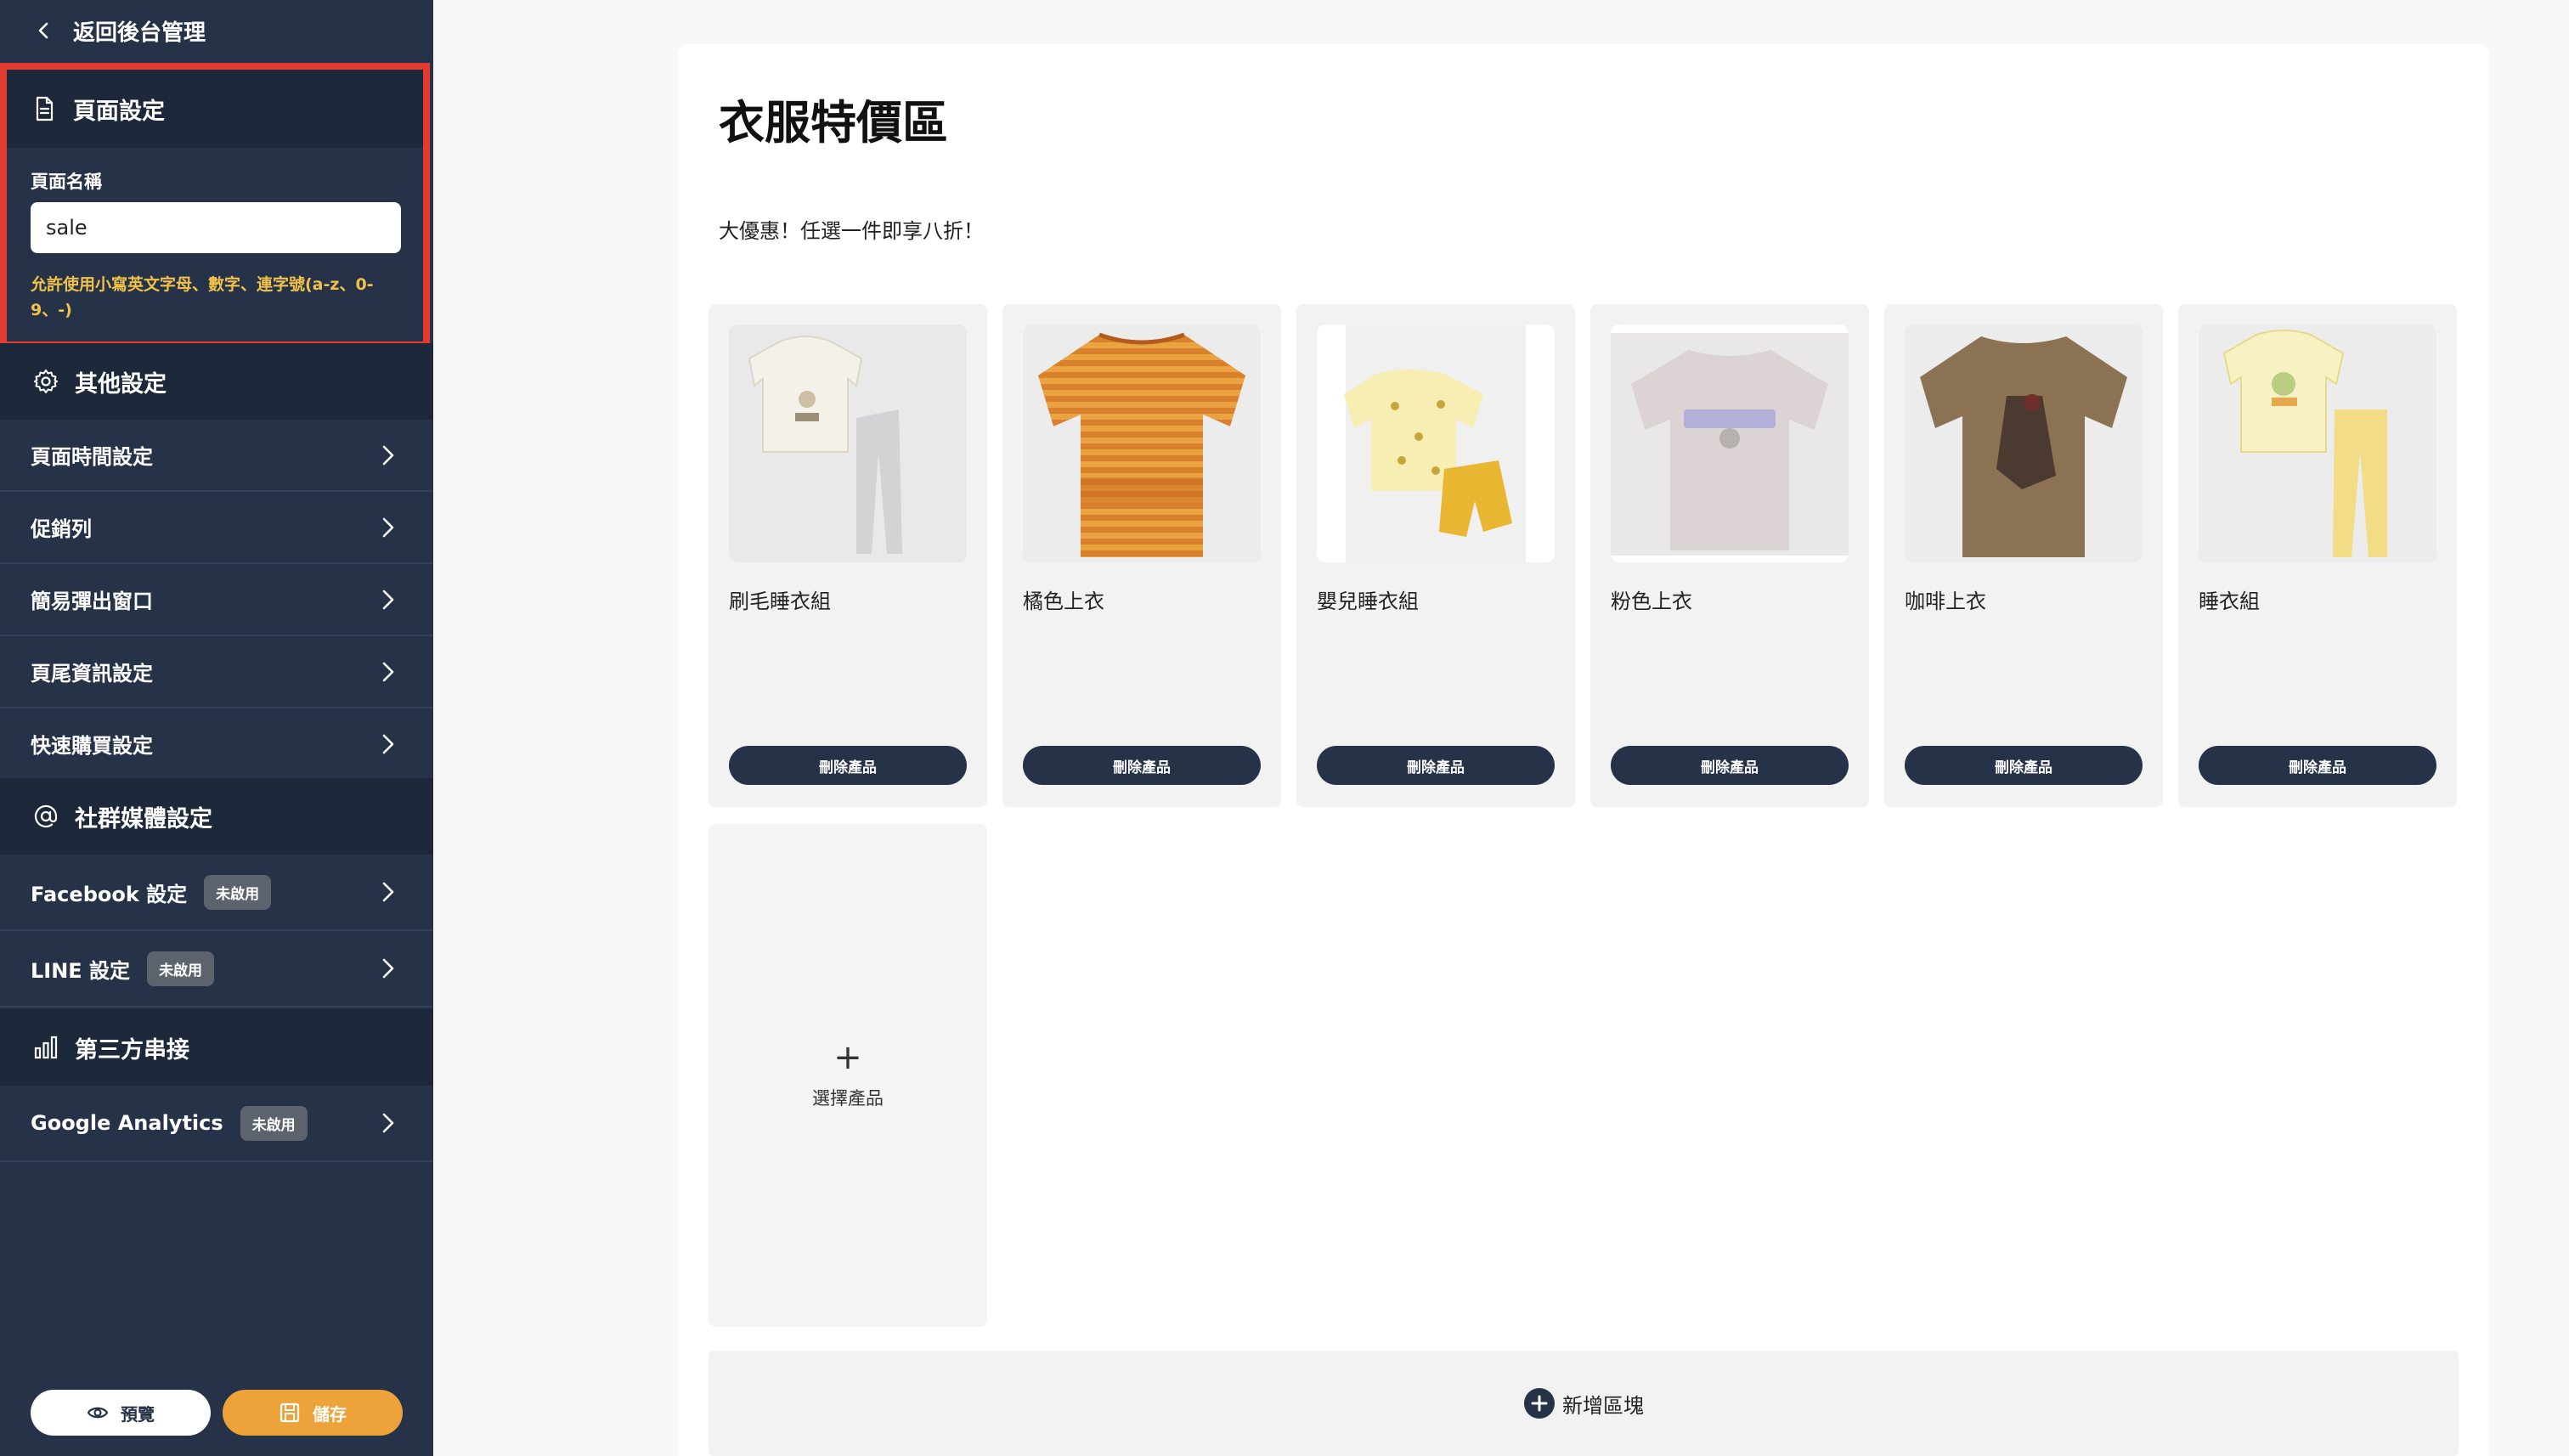  I want to click on nav-item-label: 頁面時間設定, so click(92, 457).